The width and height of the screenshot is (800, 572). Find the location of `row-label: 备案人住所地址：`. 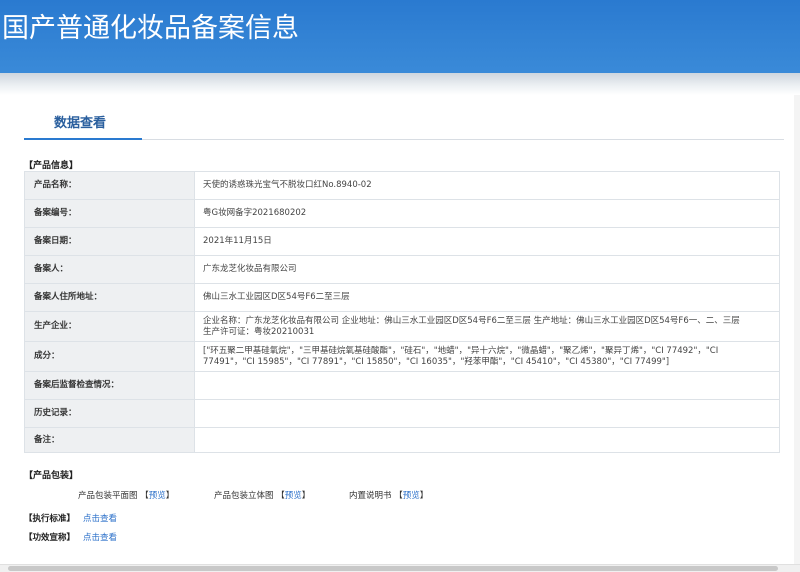

row-label: 备案人住所地址： is located at coordinates (109, 297).